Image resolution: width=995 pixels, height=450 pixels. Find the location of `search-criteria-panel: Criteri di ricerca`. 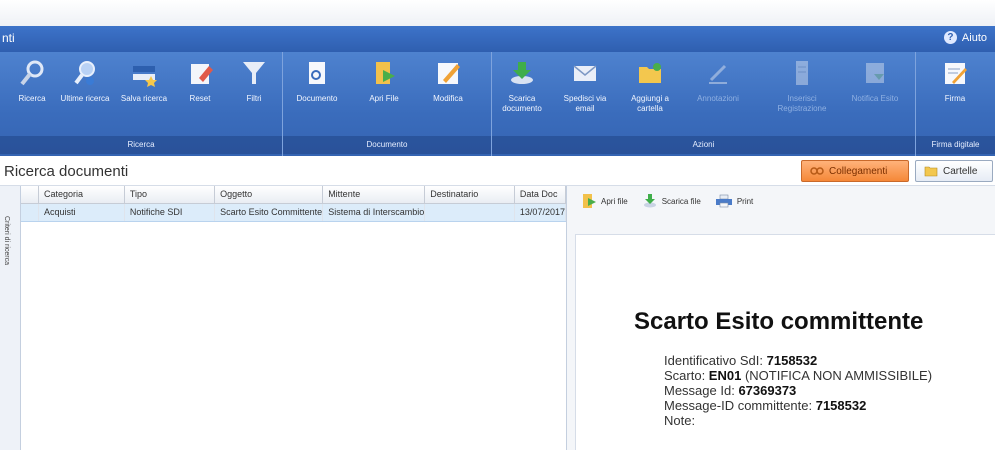

search-criteria-panel: Criteri di ricerca is located at coordinates (10, 318).